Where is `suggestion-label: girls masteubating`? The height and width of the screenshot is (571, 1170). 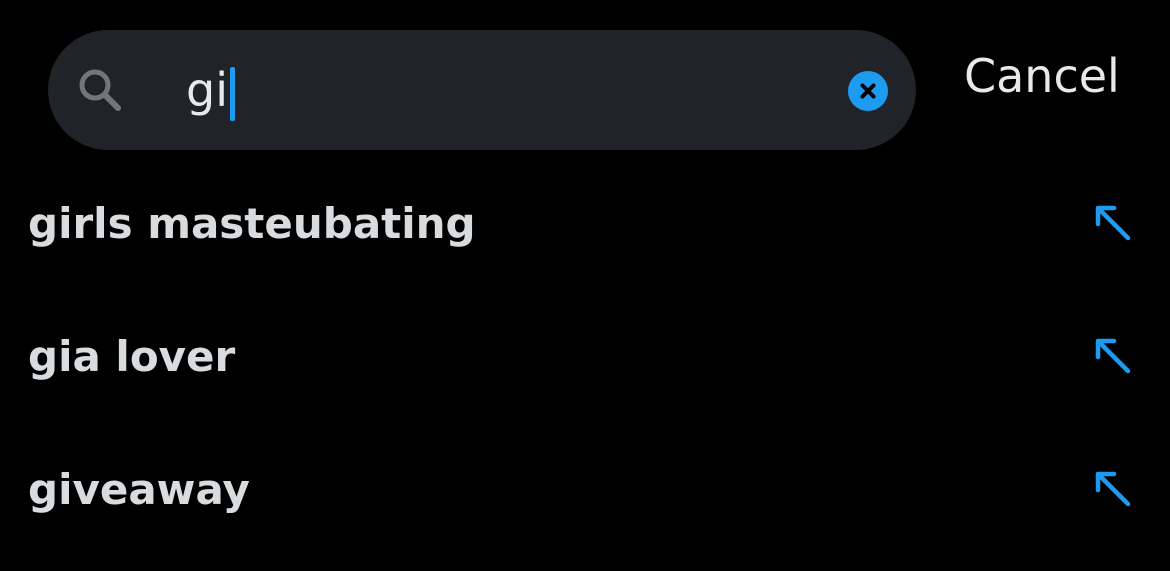
suggestion-label: girls masteubating is located at coordinates (252, 223).